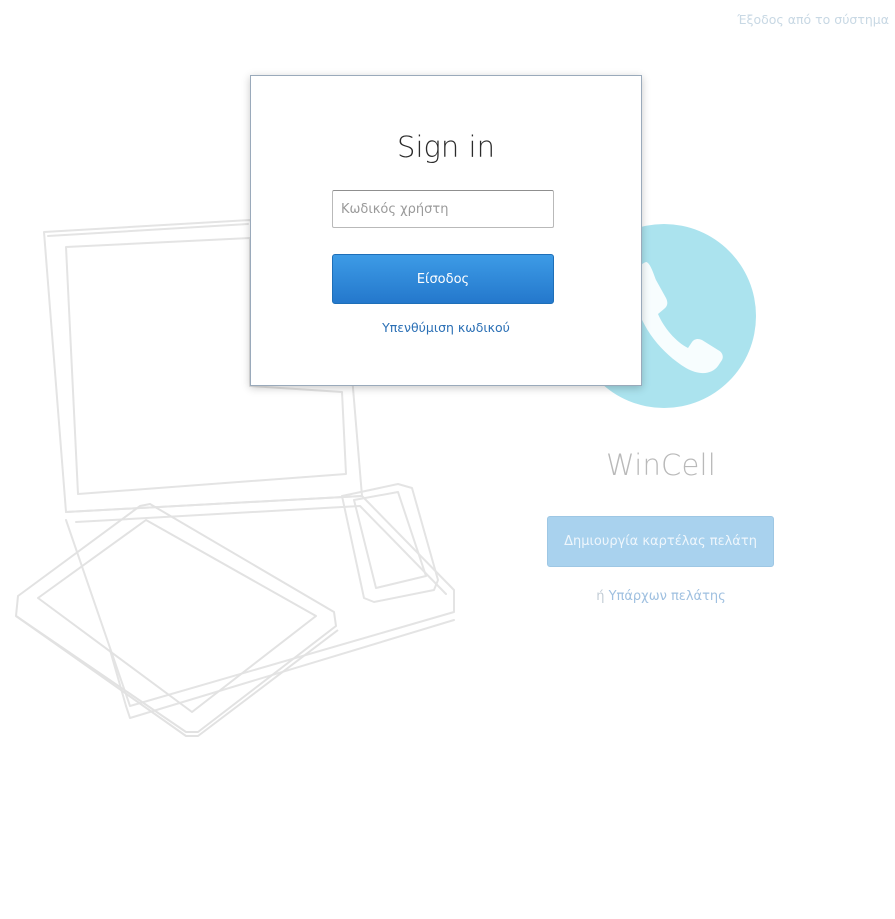 Image resolution: width=895 pixels, height=919 pixels. Describe the element at coordinates (446, 147) in the screenshot. I see `signin-title: Sign in` at that location.